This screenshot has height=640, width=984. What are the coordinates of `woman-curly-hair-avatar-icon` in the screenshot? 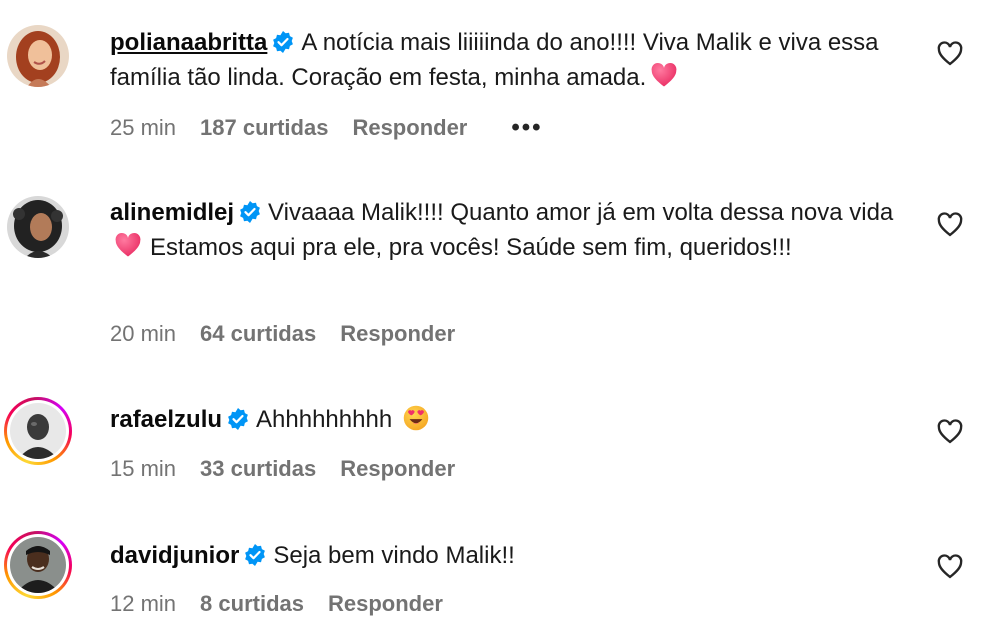 It's located at (38, 227).